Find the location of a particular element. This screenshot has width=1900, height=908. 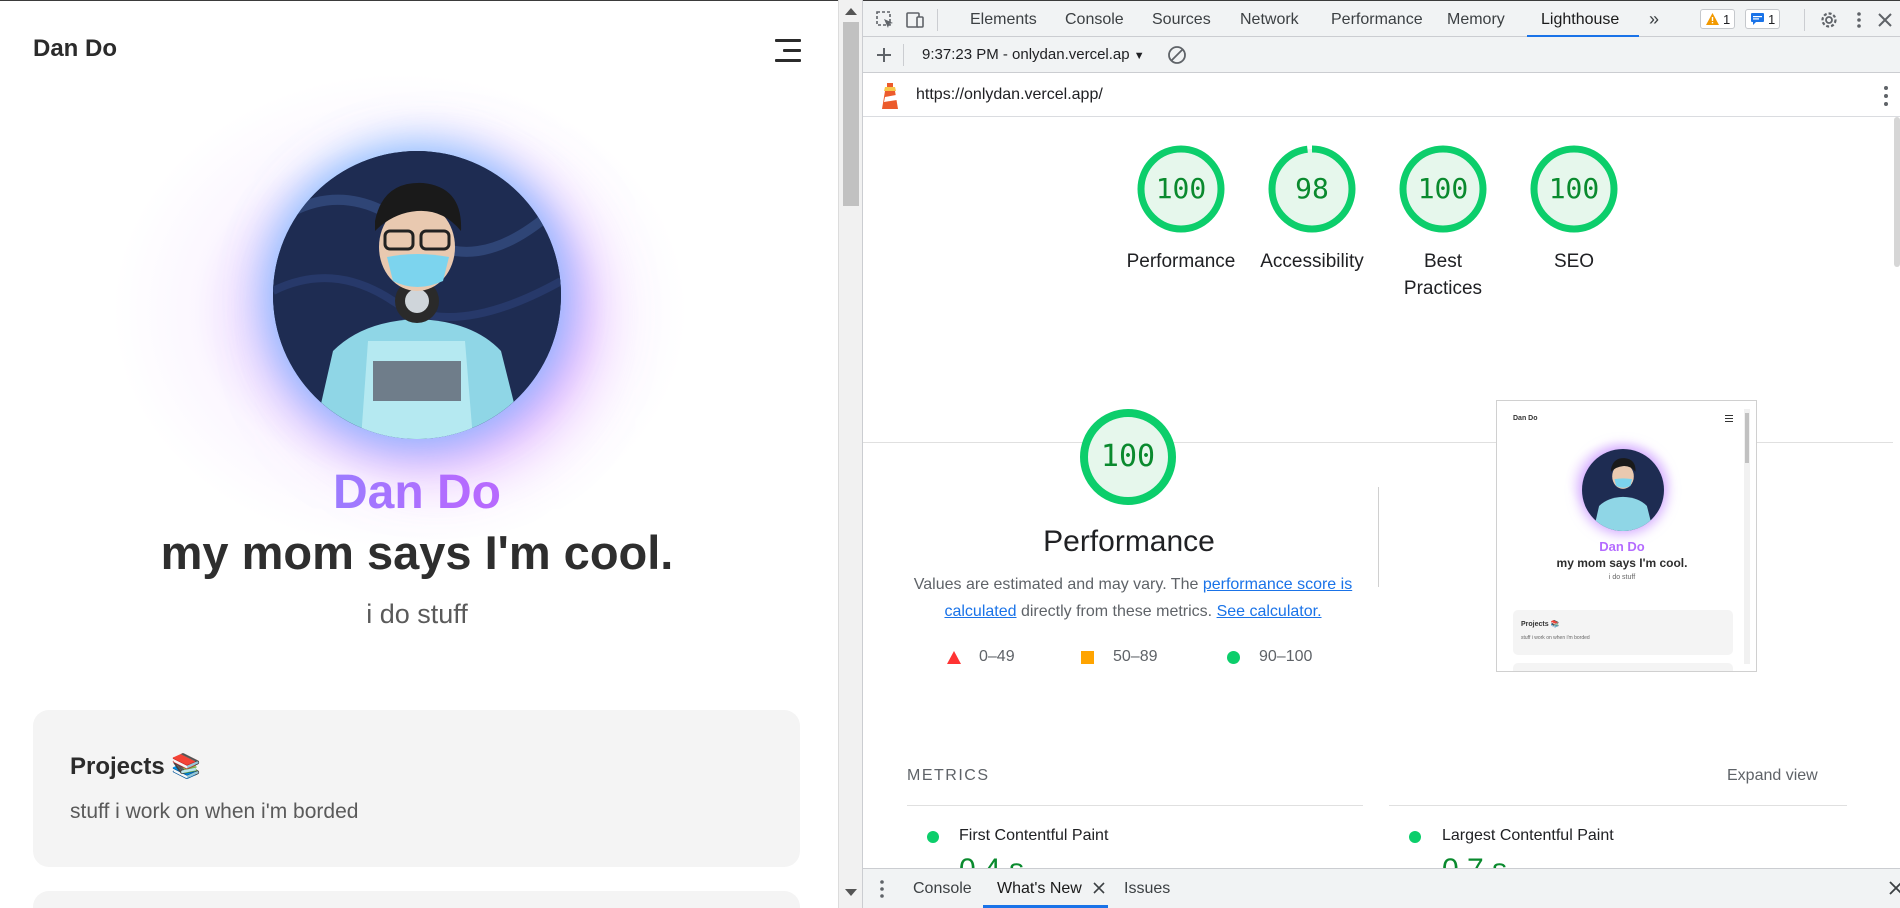

score-gauge-performance: 100 is located at coordinates (1181, 189).